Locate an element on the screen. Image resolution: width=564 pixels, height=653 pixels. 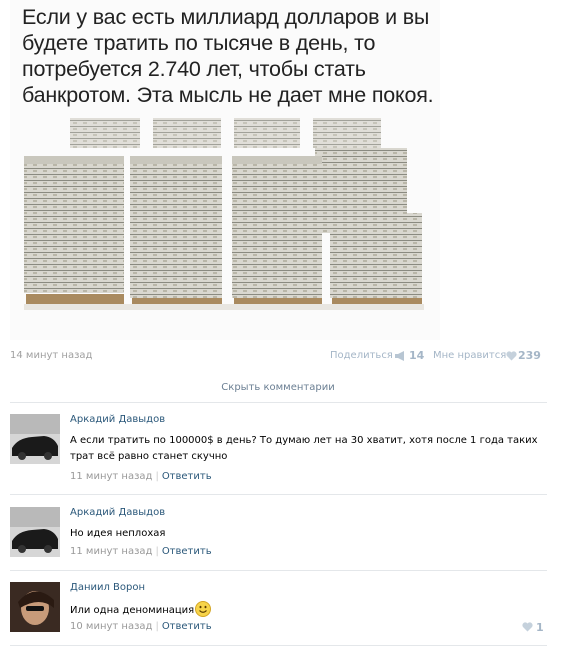
like-count: 239 is located at coordinates (529, 355).